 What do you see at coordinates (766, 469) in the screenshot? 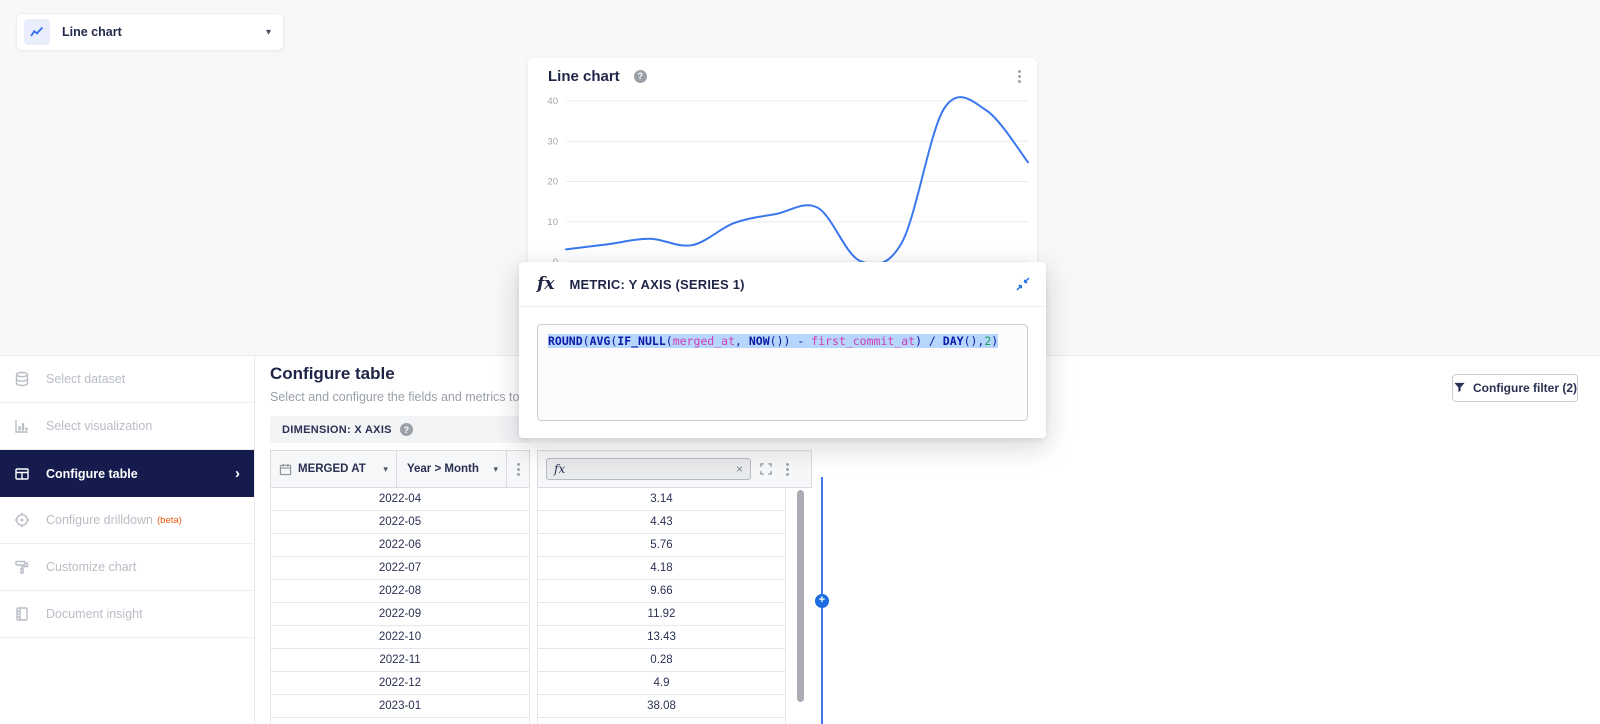
I see `expand-icon` at bounding box center [766, 469].